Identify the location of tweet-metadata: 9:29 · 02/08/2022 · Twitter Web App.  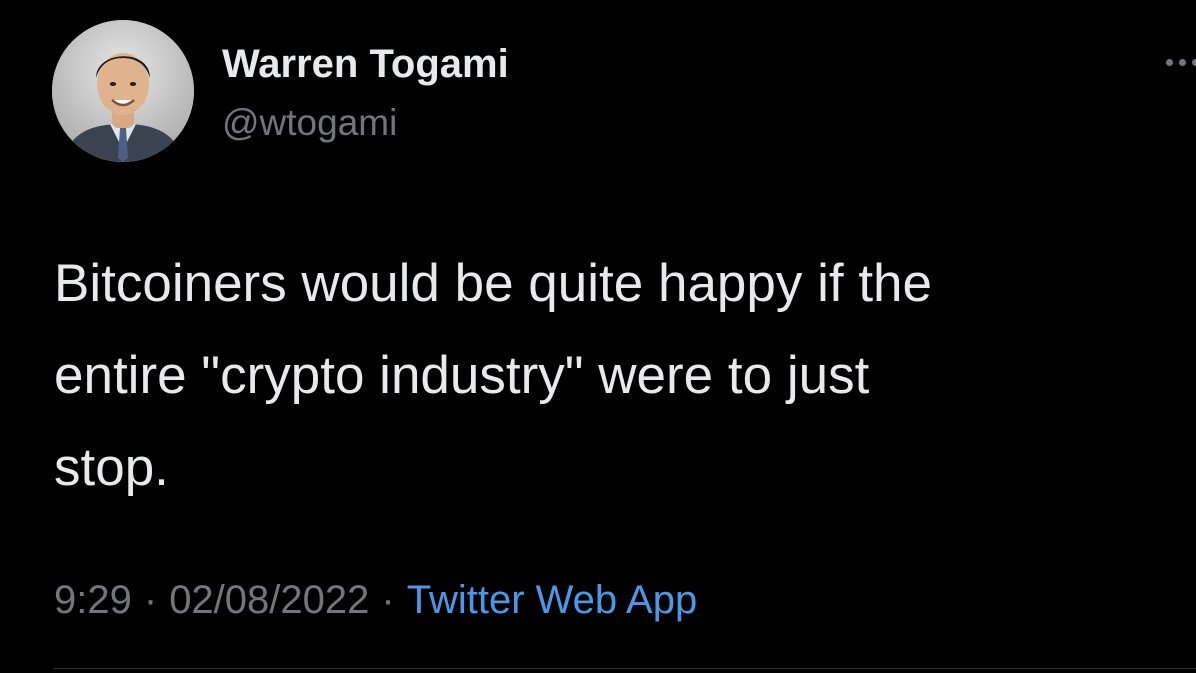
(375, 600).